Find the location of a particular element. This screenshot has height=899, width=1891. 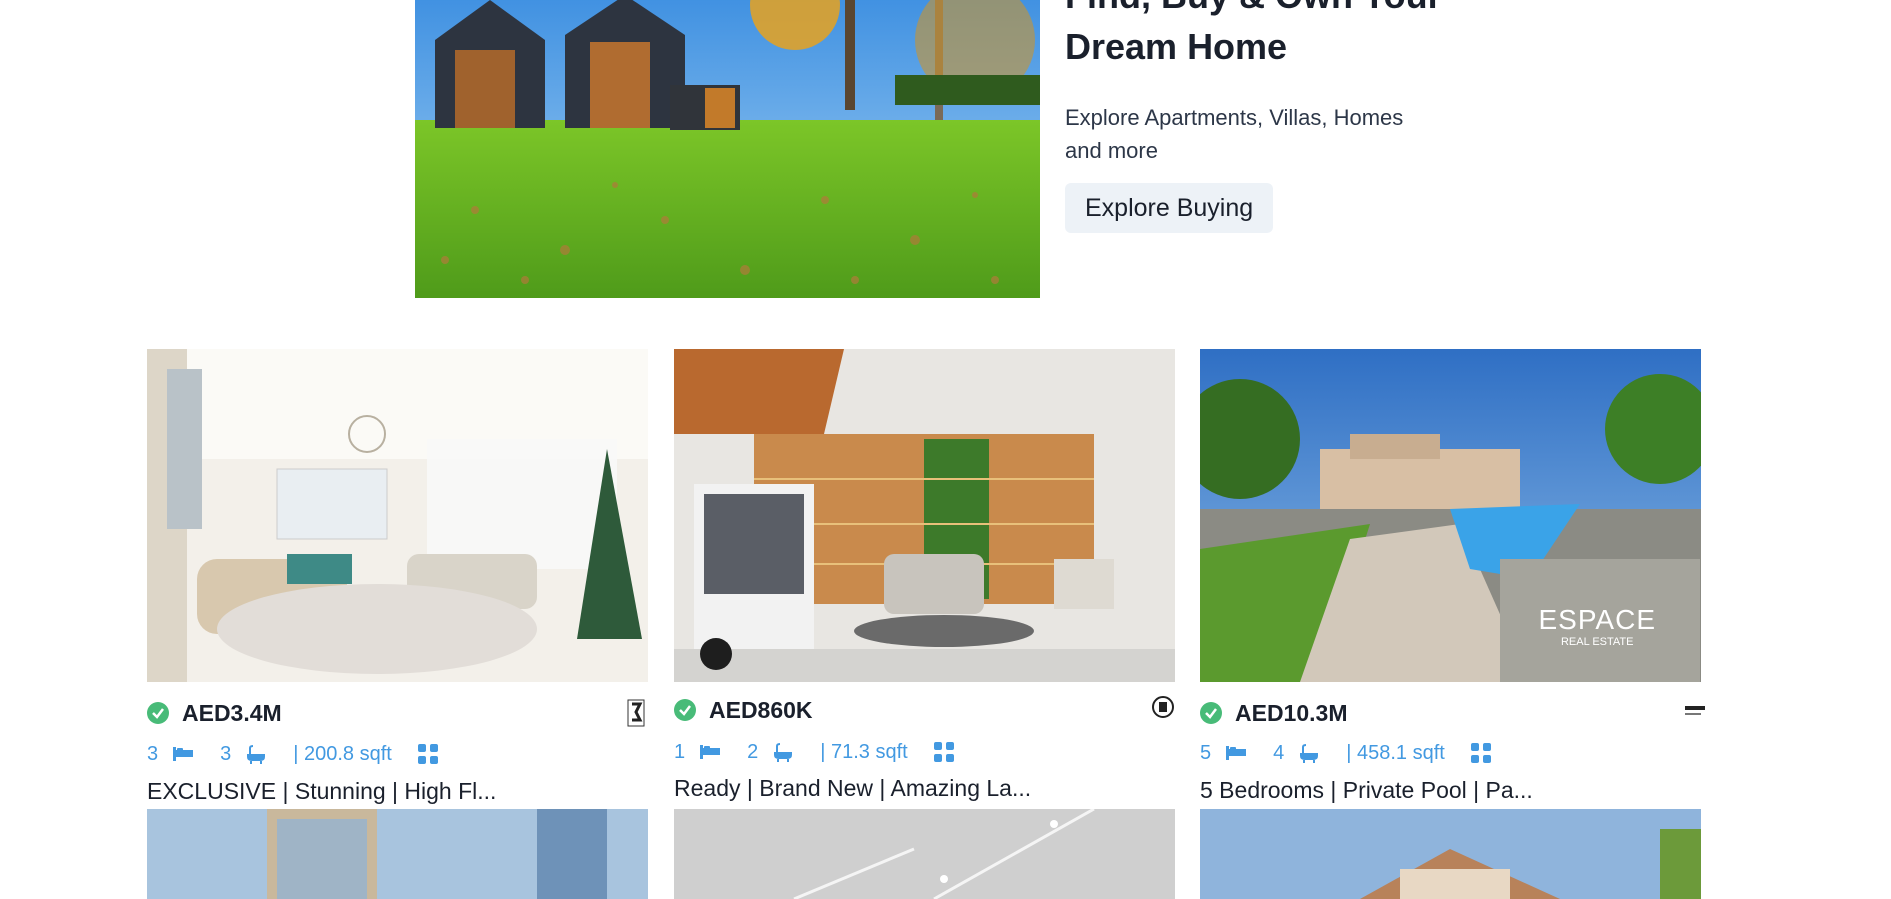

listing-meta: 5 4 | 458.1 sqft is located at coordinates (1345, 753).